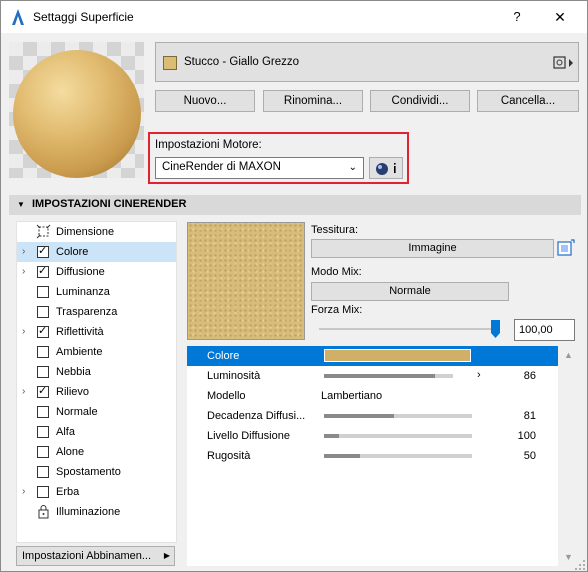 This screenshot has height=572, width=588. What do you see at coordinates (544, 330) in the screenshot?
I see `mix-strength-input: 100,00` at bounding box center [544, 330].